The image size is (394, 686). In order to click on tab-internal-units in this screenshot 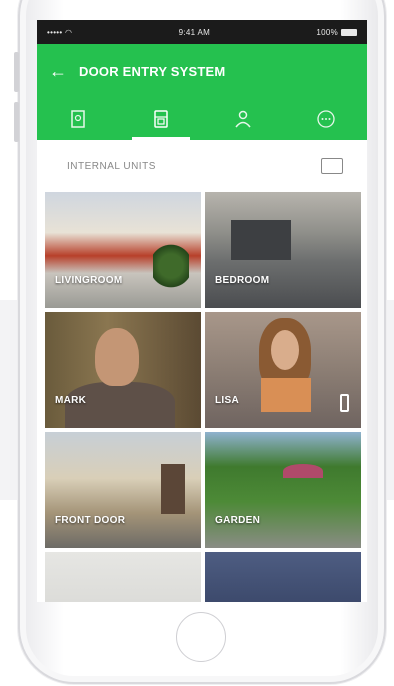, I will do `click(161, 119)`.